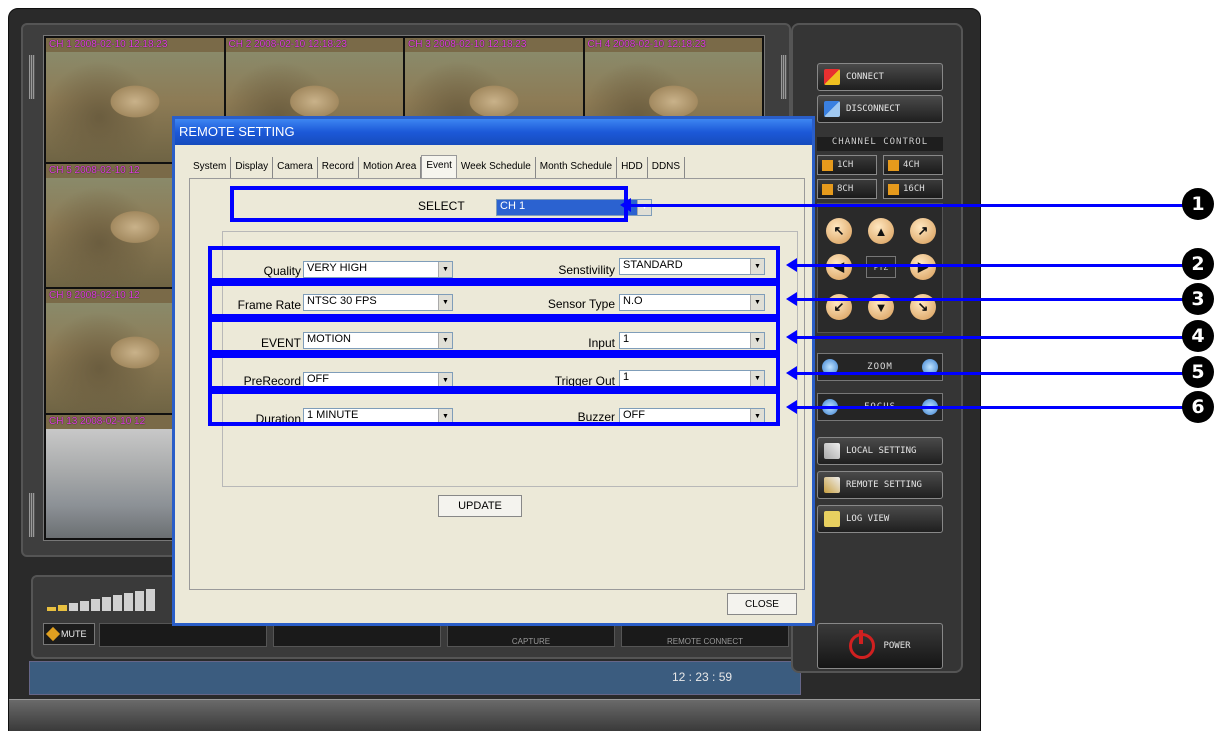 Image resolution: width=1232 pixels, height=731 pixels. Describe the element at coordinates (496, 168) in the screenshot. I see `tab-week-schedule: Week Schedule` at that location.